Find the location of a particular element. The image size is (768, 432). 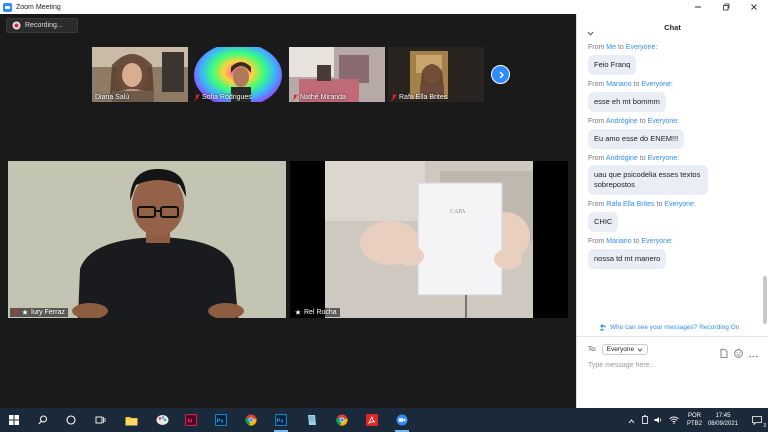

video-tile: CAPA Rel Rocha is located at coordinates (429, 239).